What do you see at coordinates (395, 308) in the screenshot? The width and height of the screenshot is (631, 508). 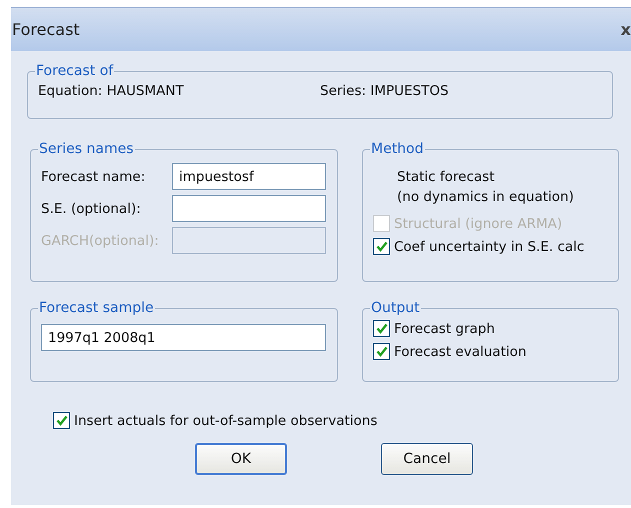 I see `group-title: Output` at bounding box center [395, 308].